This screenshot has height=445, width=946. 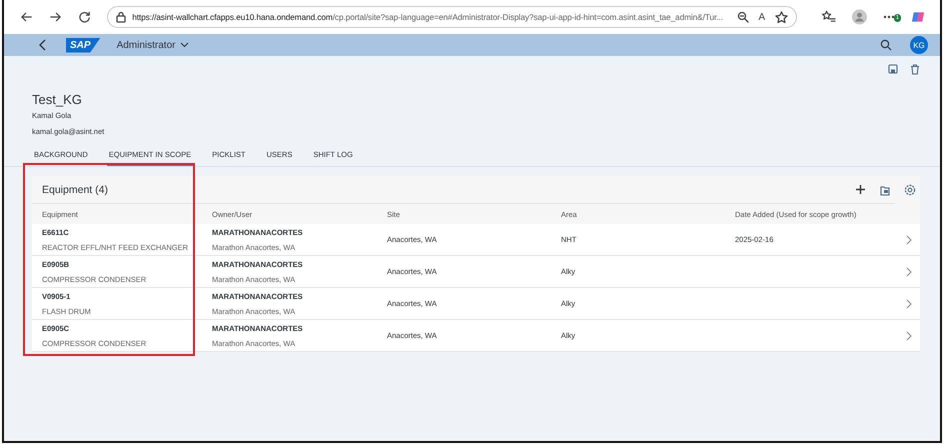 I want to click on address-bar: https://asint-wallchart.cfapps.eu10.hana.ondemand.com/cp.portal/site?sap-language=en#Administrator-Display?sap-ui-app-id-hint=com.asint.asint_tae_admin&/Tur... A, so click(x=452, y=17).